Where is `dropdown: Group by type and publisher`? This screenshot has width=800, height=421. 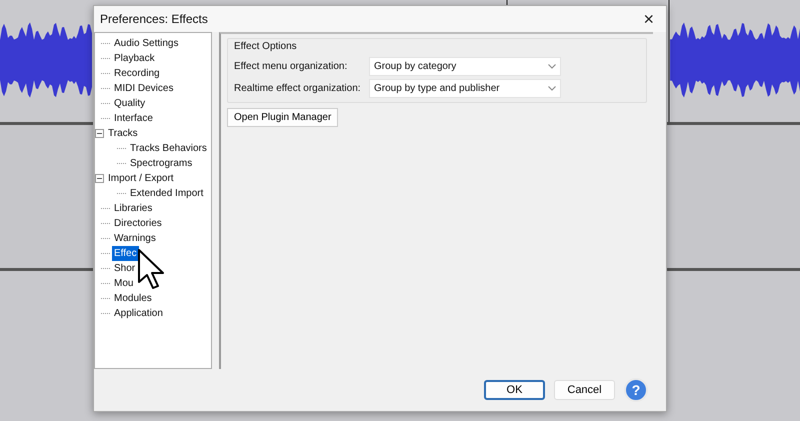 dropdown: Group by type and publisher is located at coordinates (465, 88).